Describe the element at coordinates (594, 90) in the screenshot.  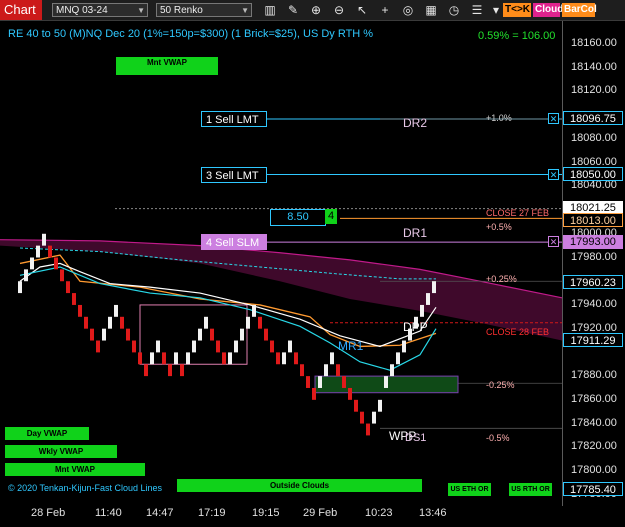
I see `price-tick: 18120.00` at that location.